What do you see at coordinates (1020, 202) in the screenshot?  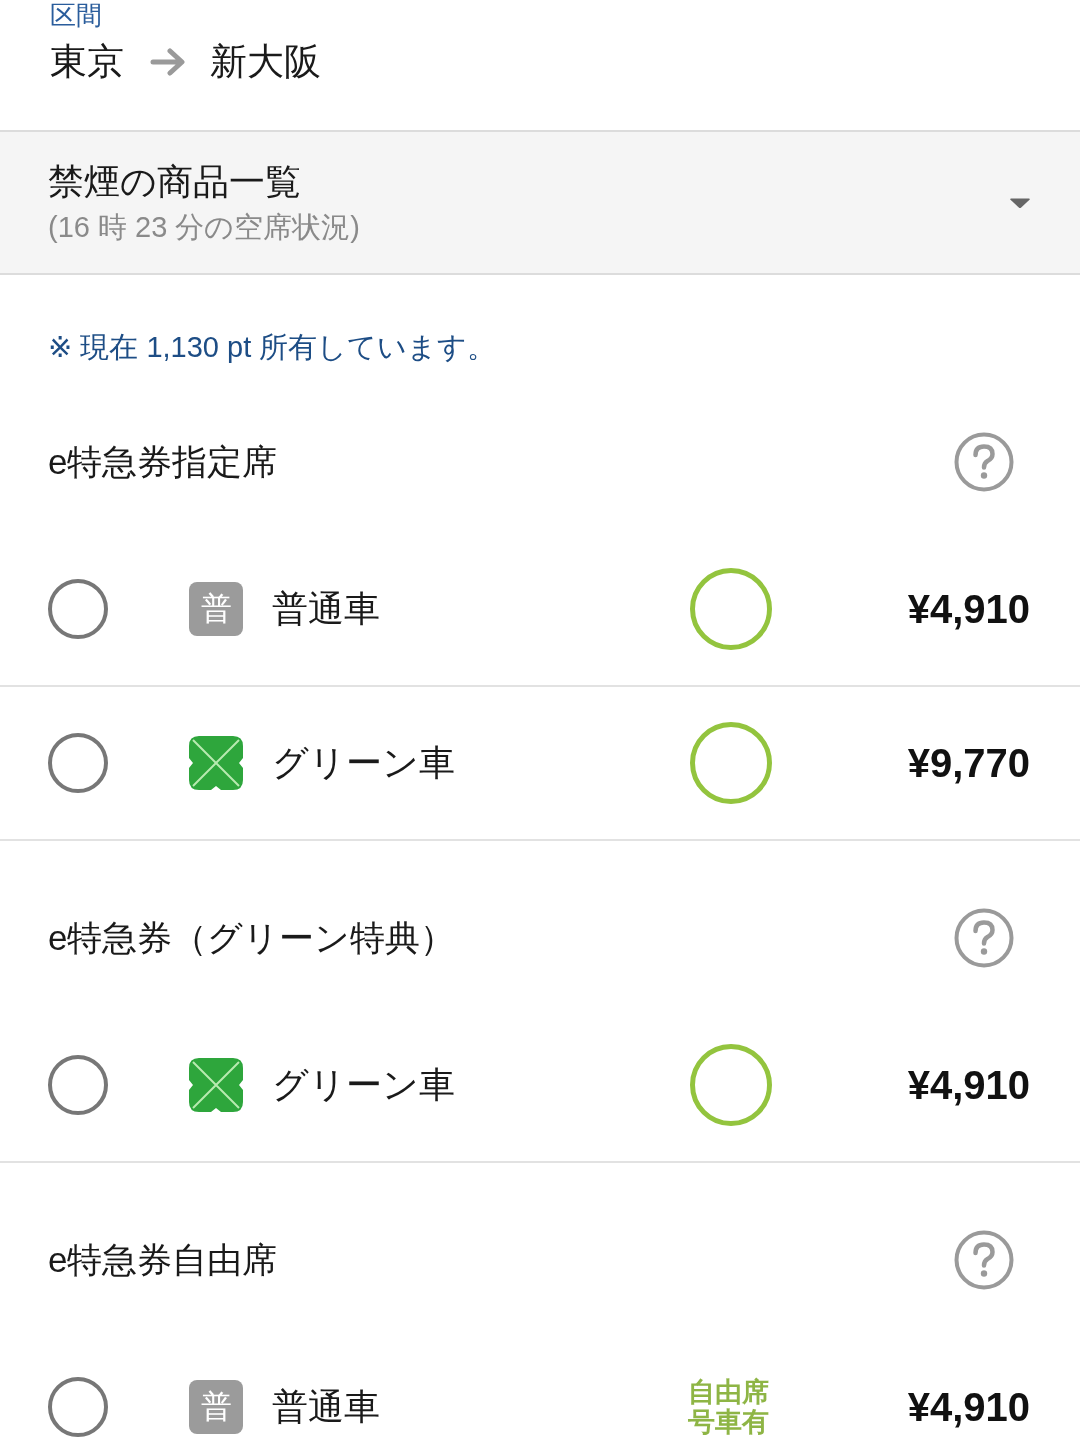 I see `caret-icon` at bounding box center [1020, 202].